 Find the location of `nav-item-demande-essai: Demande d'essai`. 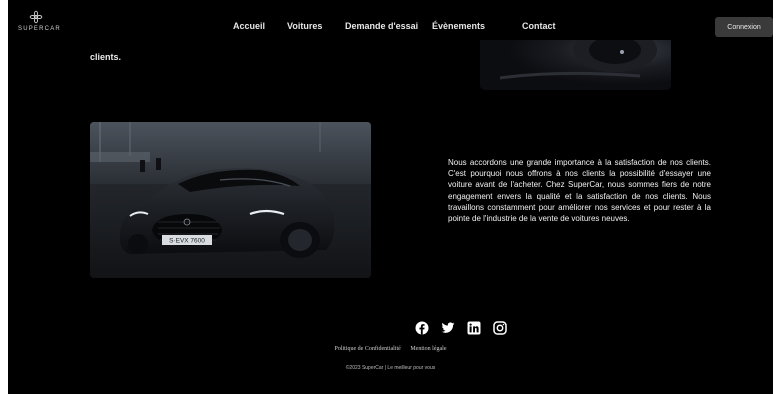

nav-item-demande-essai: Demande d'essai is located at coordinates (381, 26).